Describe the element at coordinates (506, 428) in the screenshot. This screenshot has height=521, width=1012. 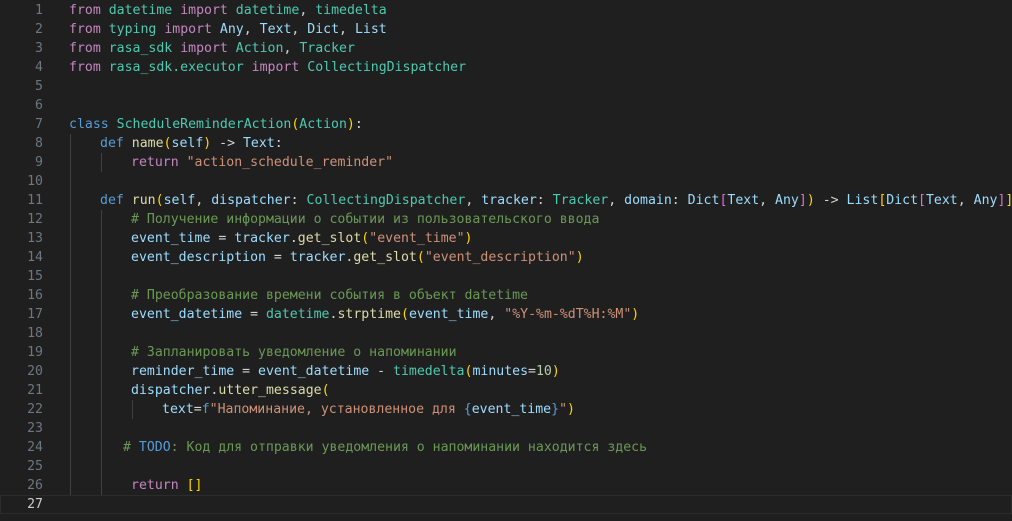
I see `code-line: 23` at that location.